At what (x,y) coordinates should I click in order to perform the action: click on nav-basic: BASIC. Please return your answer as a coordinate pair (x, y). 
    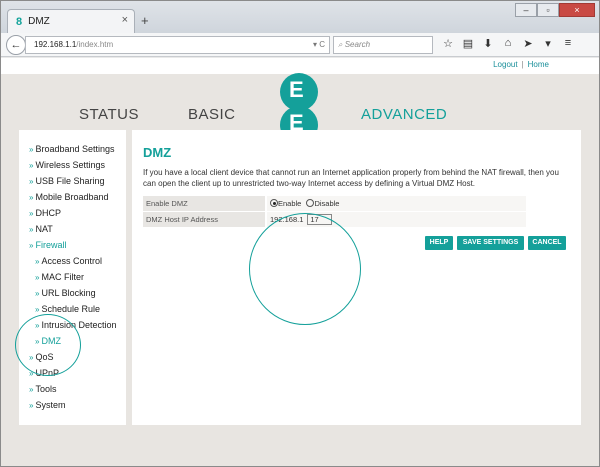
    Looking at the image, I should click on (212, 114).